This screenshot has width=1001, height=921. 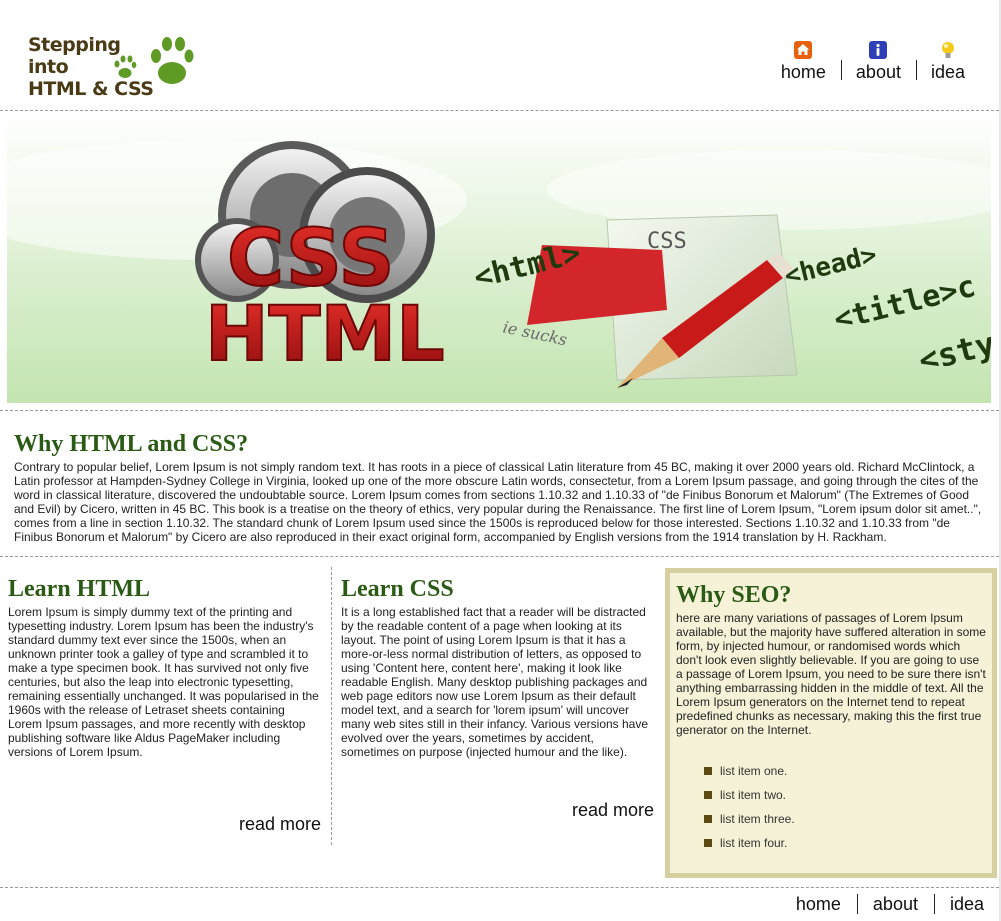 What do you see at coordinates (845, 843) in the screenshot?
I see `list-item: list item four.` at bounding box center [845, 843].